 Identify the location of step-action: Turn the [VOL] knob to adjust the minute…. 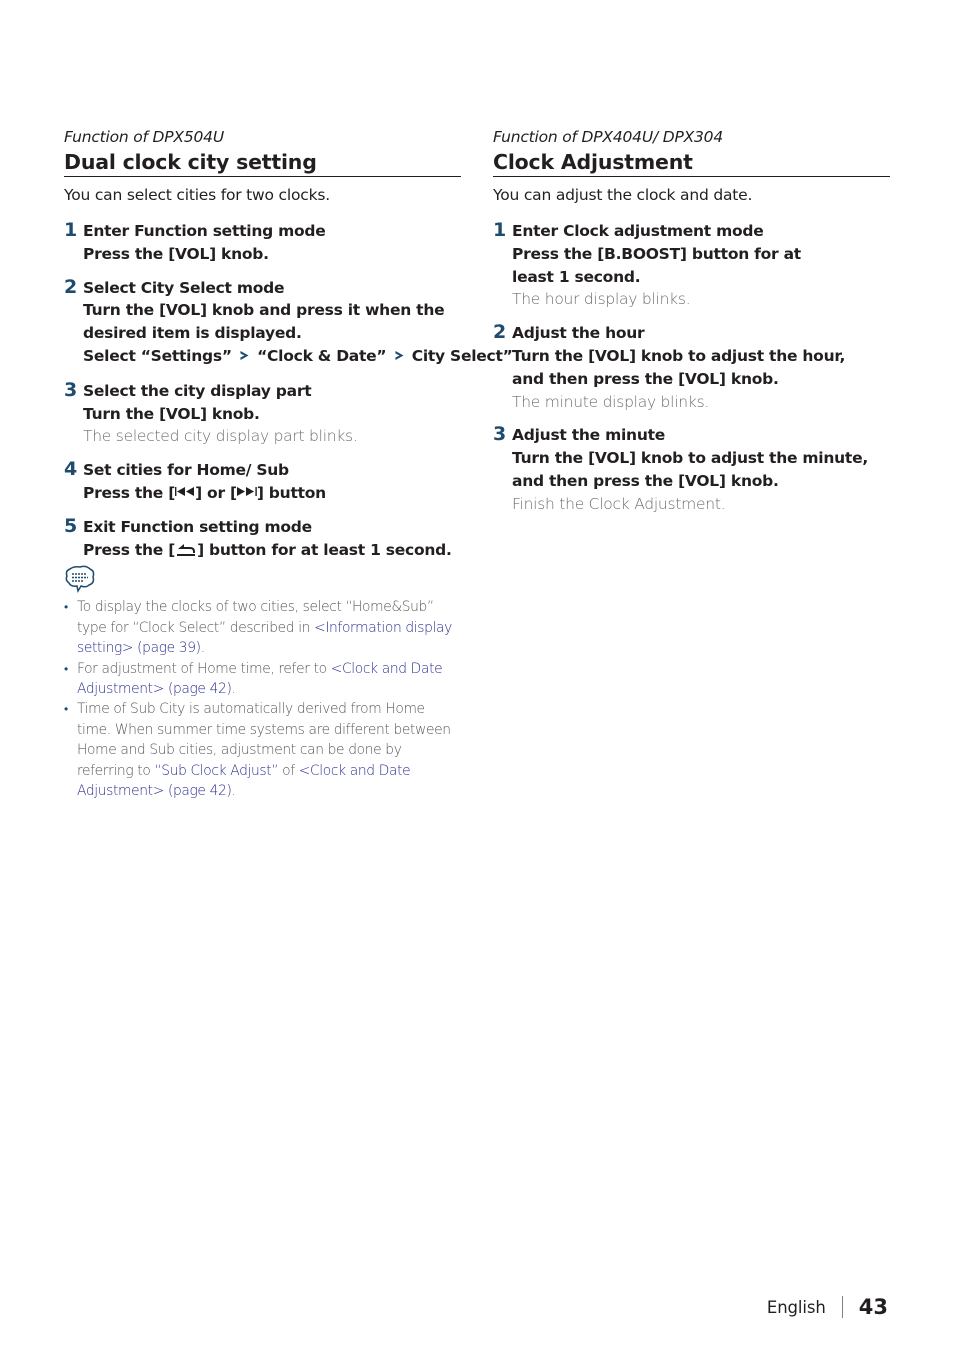
(690, 469).